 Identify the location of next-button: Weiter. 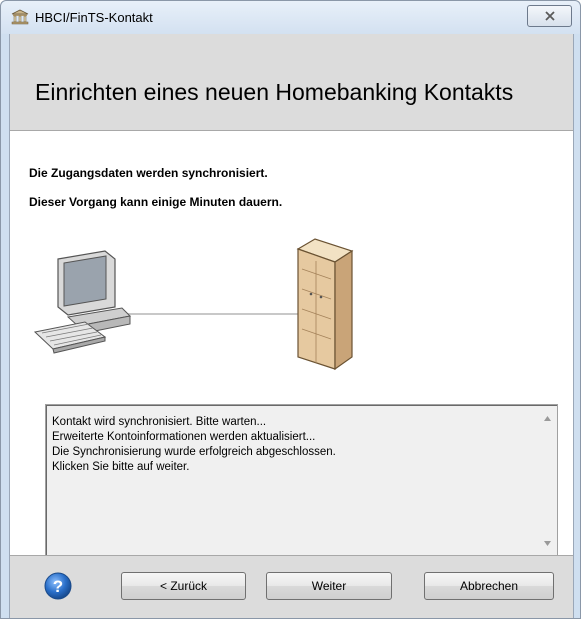
(329, 586).